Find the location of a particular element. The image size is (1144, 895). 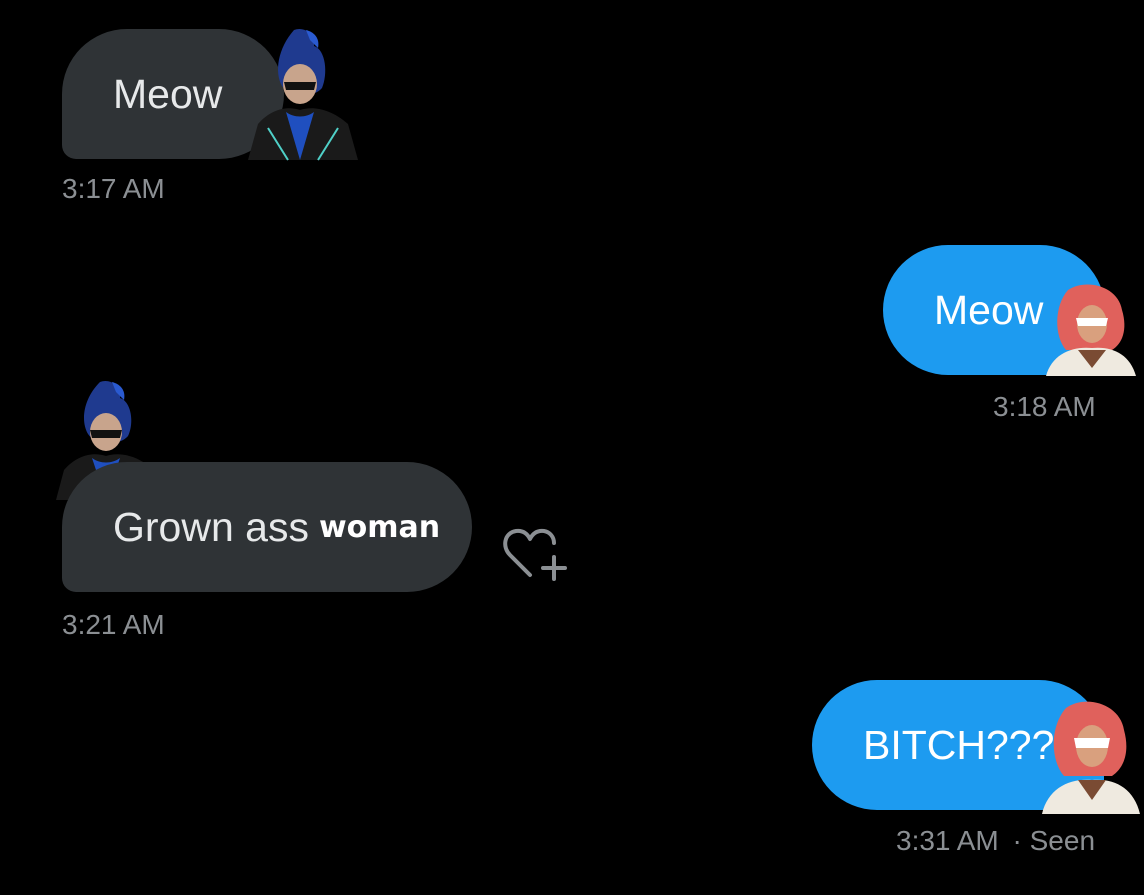

message-timestamp: 3:21 AM is located at coordinates (113, 624).